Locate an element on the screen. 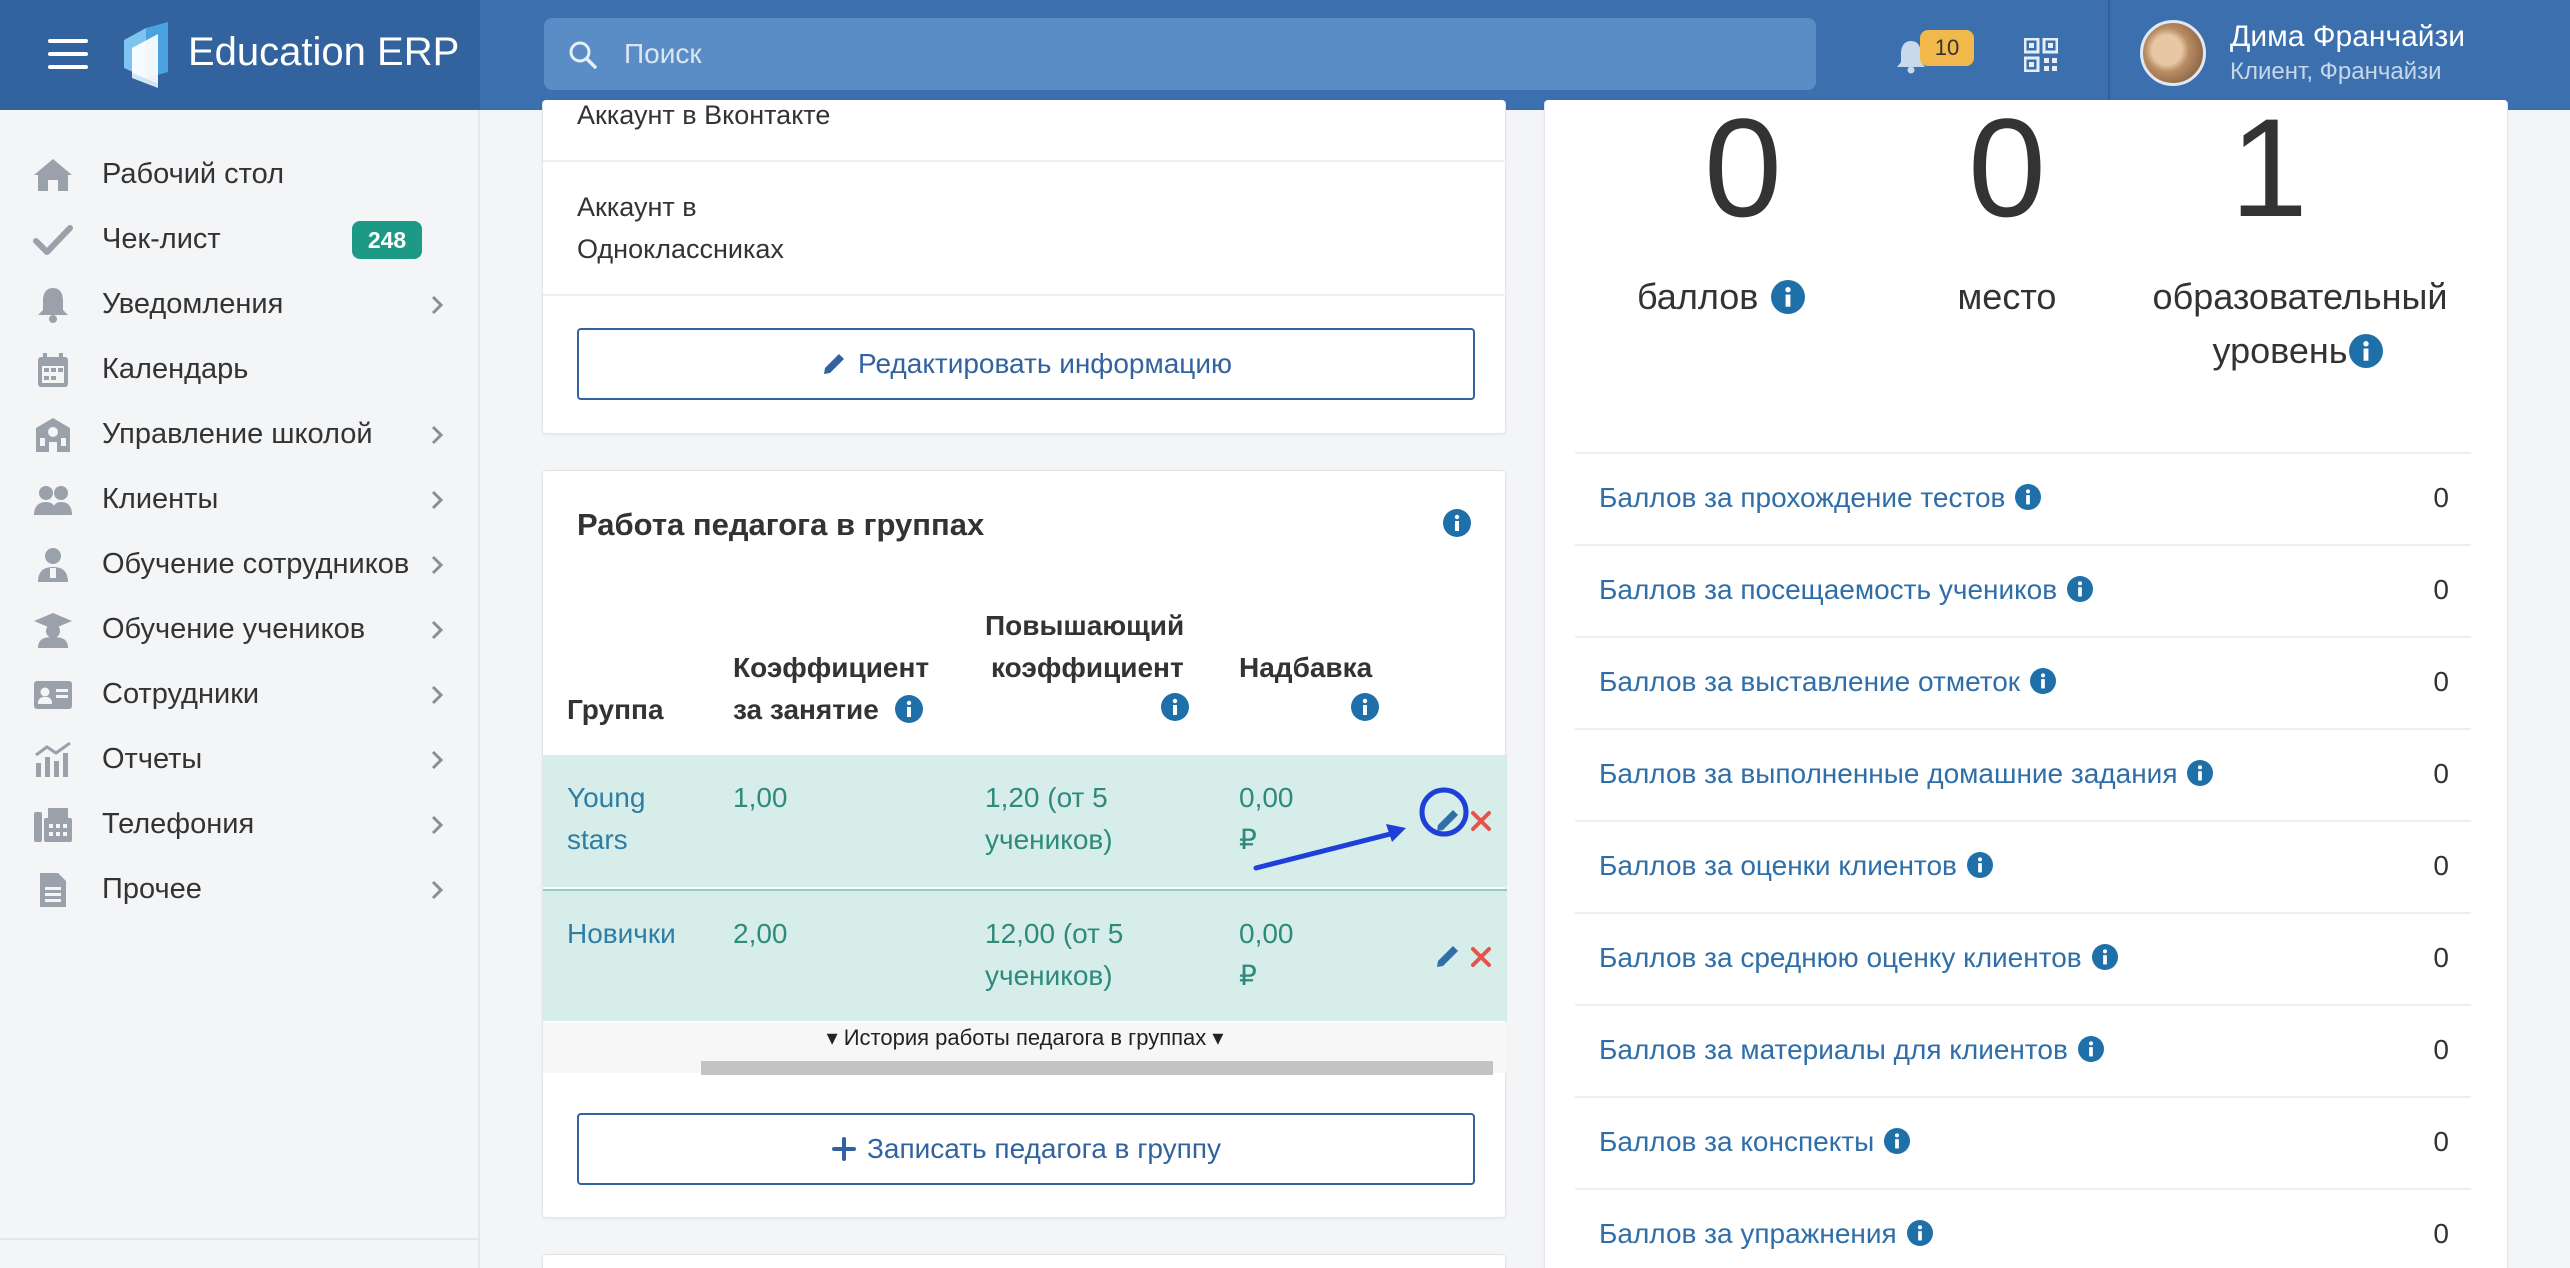 This screenshot has width=2570, height=1268. ok-account-label-line2: Одноклассниках is located at coordinates (680, 249).